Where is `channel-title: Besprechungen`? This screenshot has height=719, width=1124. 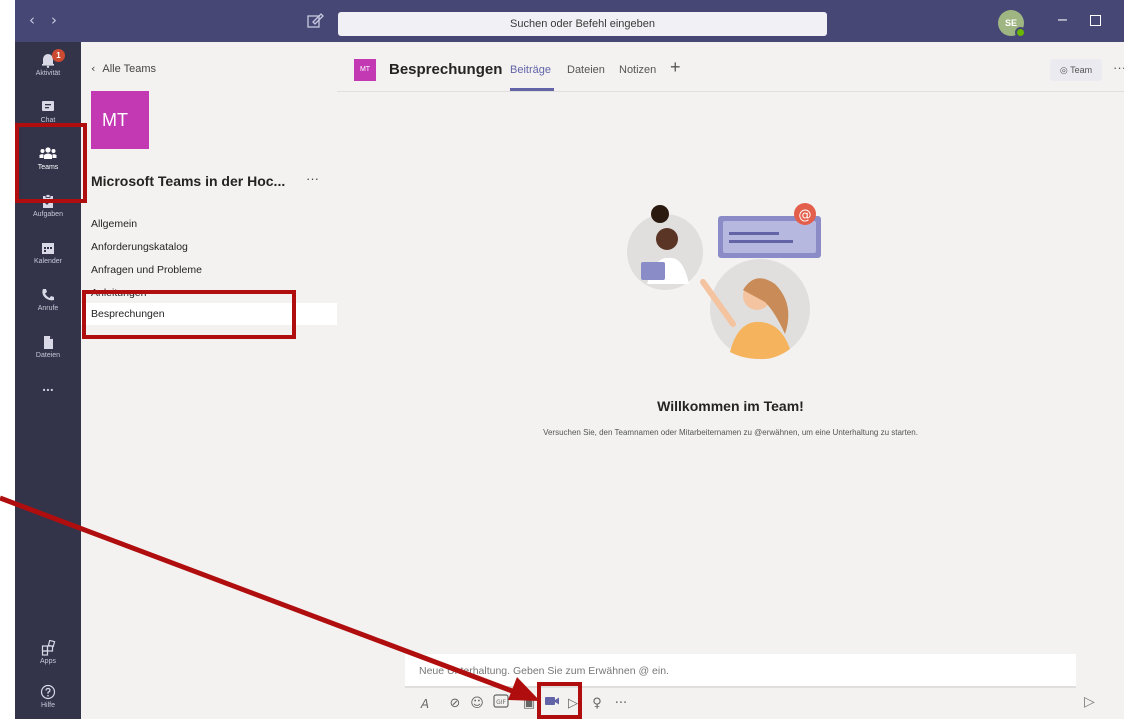 channel-title: Besprechungen is located at coordinates (446, 69).